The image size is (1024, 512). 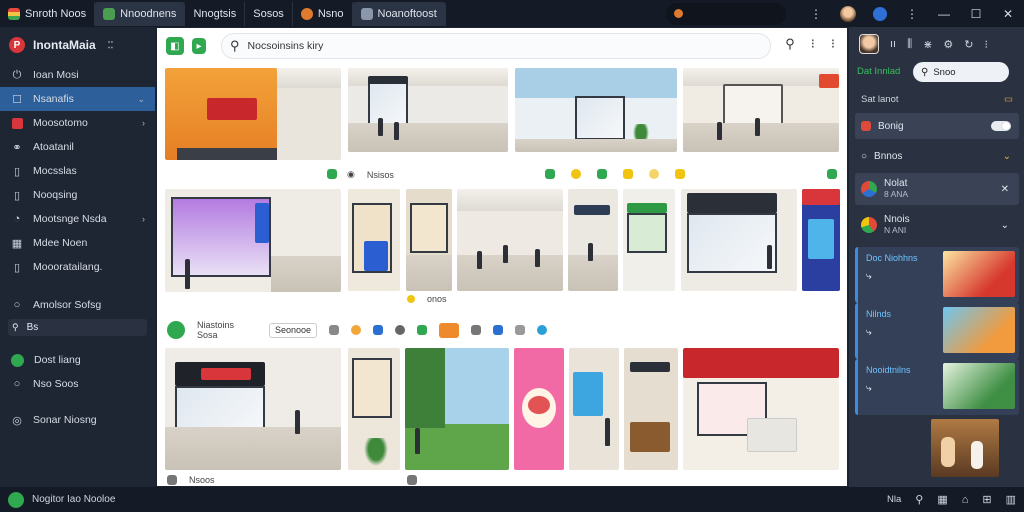 What do you see at coordinates (942, 499) in the screenshot?
I see `grid-icon: ▦` at bounding box center [942, 499].